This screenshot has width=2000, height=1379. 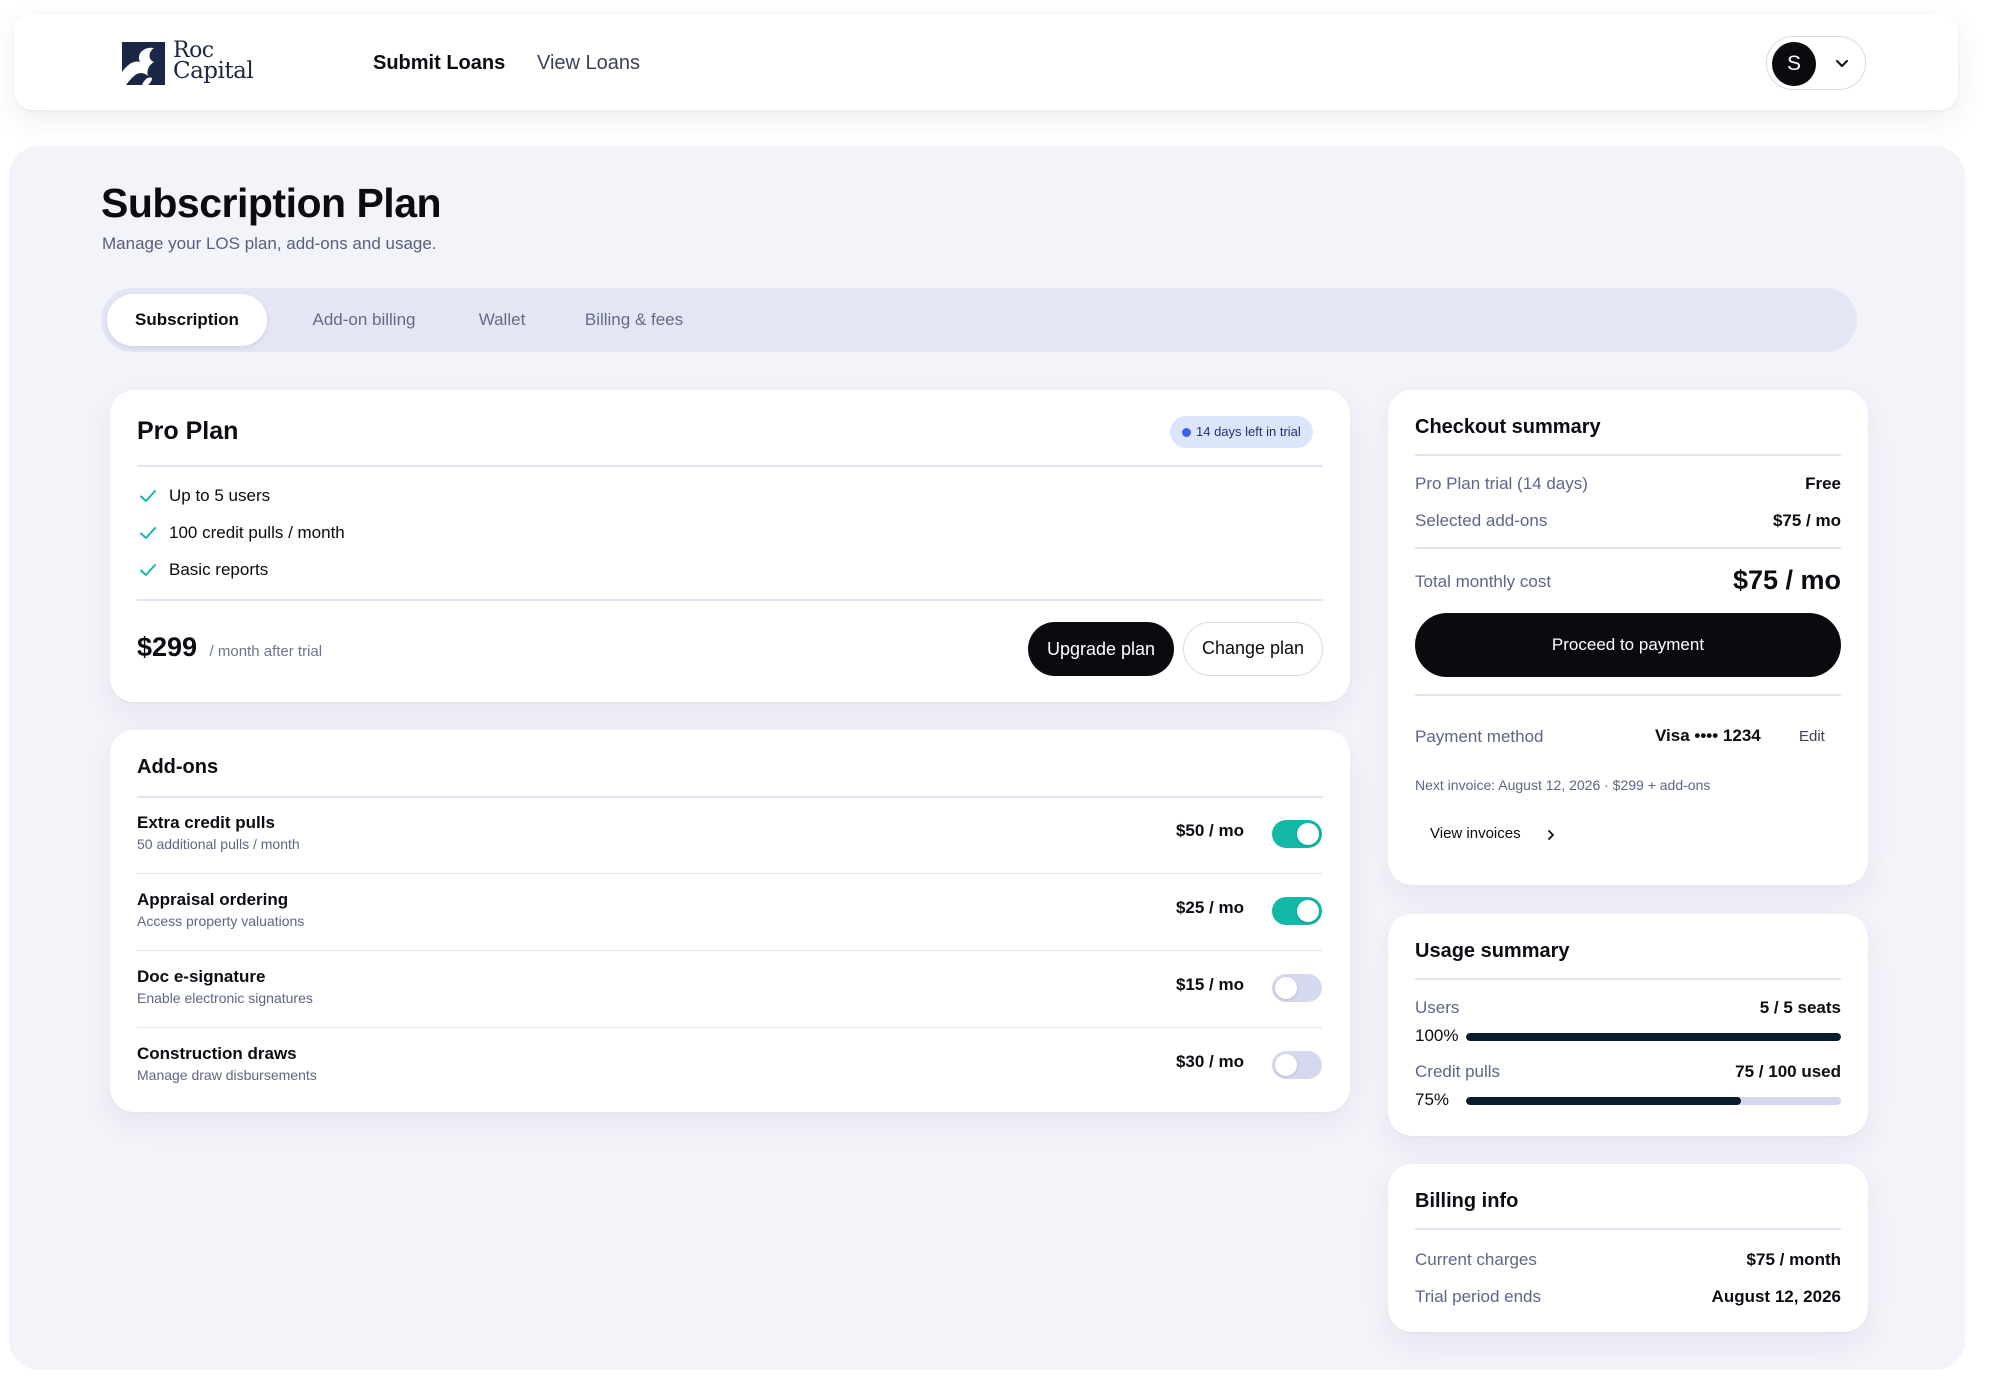 I want to click on page-subtitle: Manage your LOS plan, add-ons and usage., so click(x=269, y=243).